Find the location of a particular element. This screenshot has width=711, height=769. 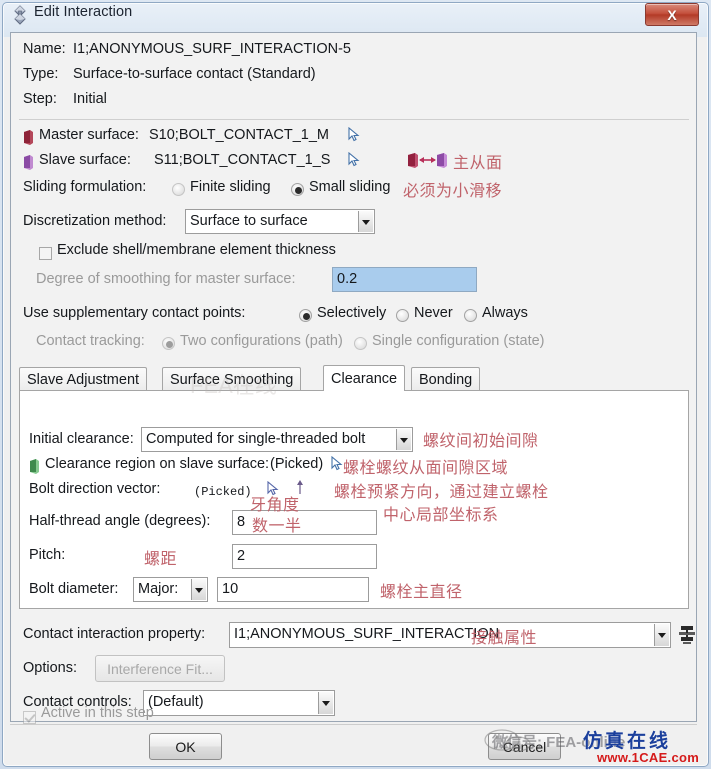

initial-clearance-value: Computed for single-threaded bolt is located at coordinates (256, 439).